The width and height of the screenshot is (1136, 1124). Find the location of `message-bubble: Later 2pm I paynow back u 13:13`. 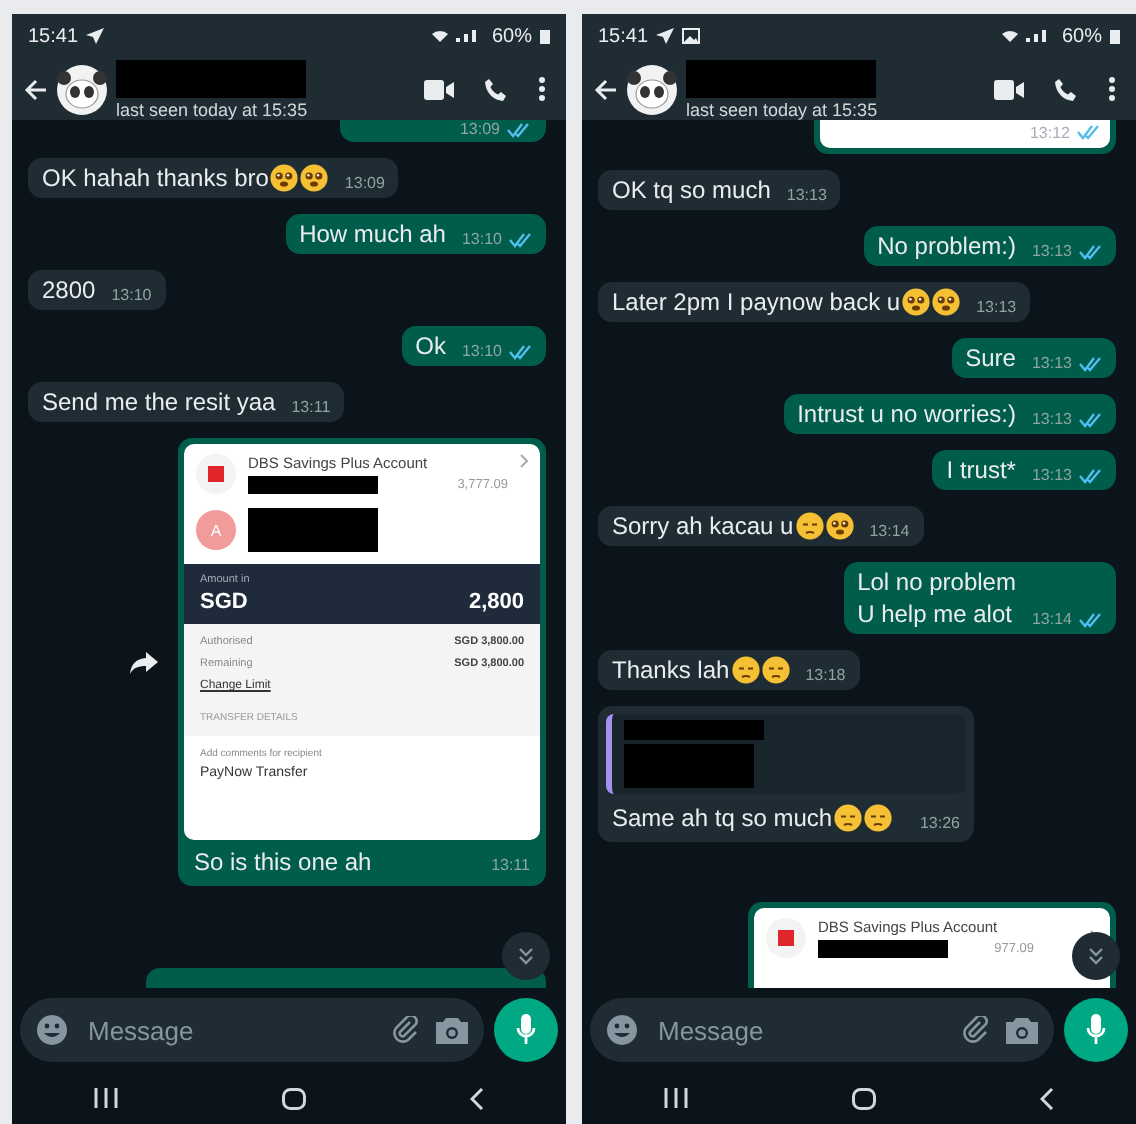

message-bubble: Later 2pm I paynow back u 13:13 is located at coordinates (814, 302).